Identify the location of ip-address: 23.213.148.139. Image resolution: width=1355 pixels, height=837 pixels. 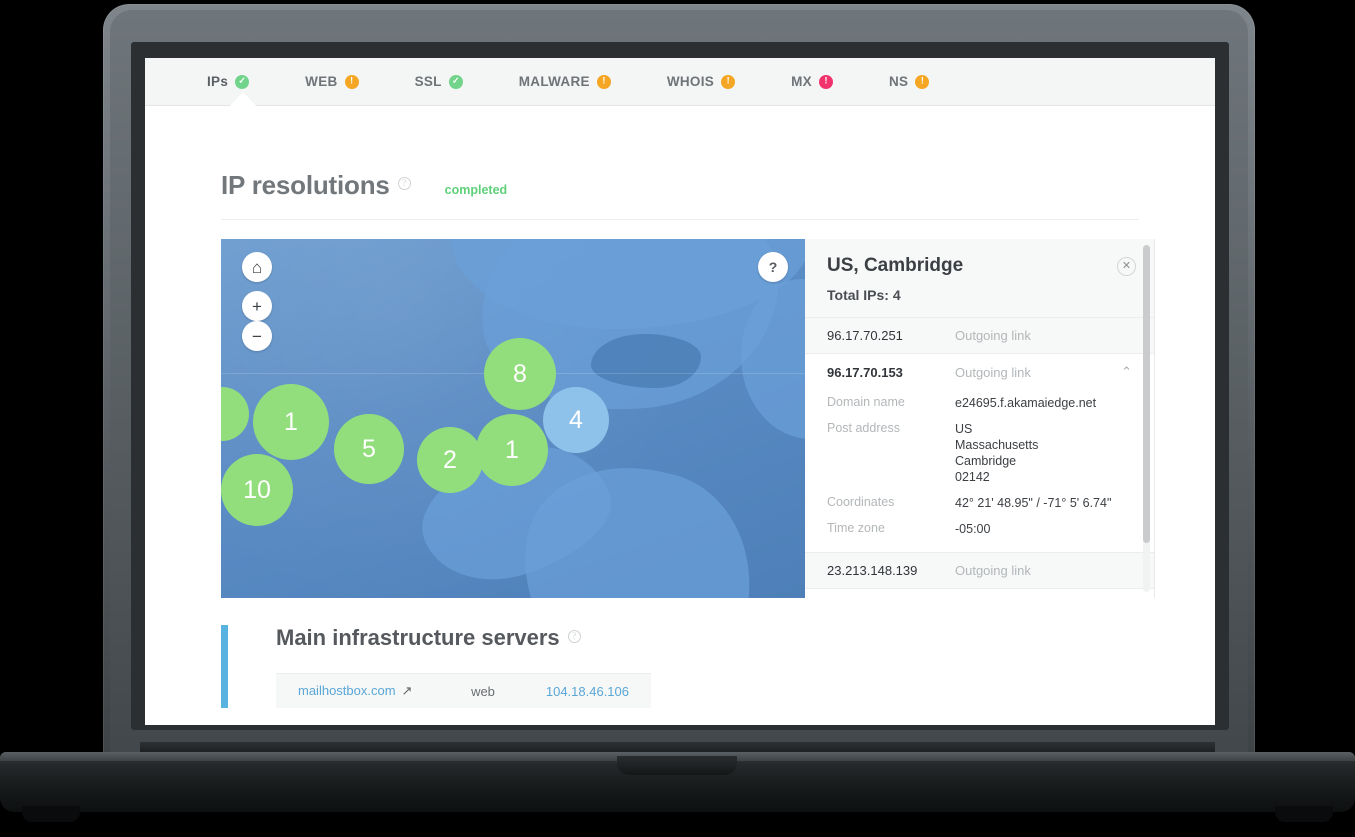
(872, 570).